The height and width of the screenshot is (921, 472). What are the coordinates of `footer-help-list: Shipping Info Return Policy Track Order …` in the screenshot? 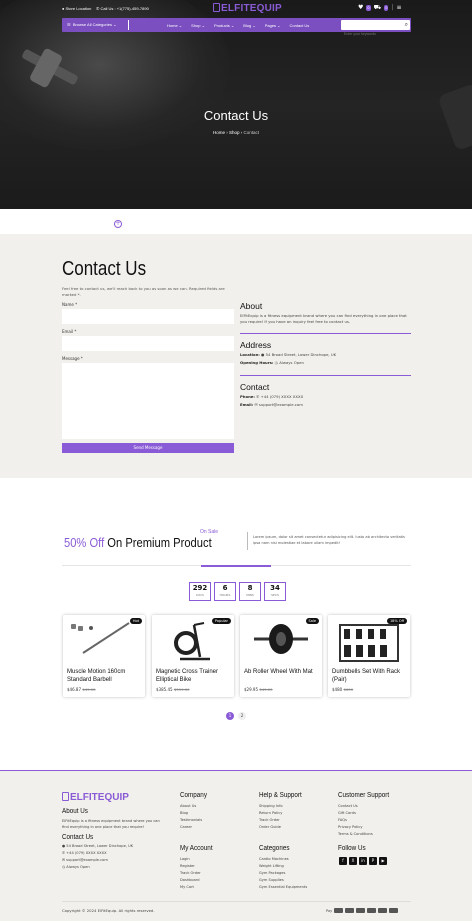 It's located at (271, 817).